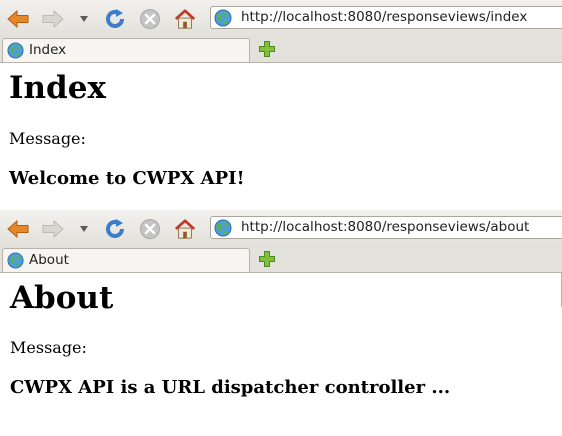 The height and width of the screenshot is (436, 562). Describe the element at coordinates (126, 50) in the screenshot. I see `tab-index: Index` at that location.